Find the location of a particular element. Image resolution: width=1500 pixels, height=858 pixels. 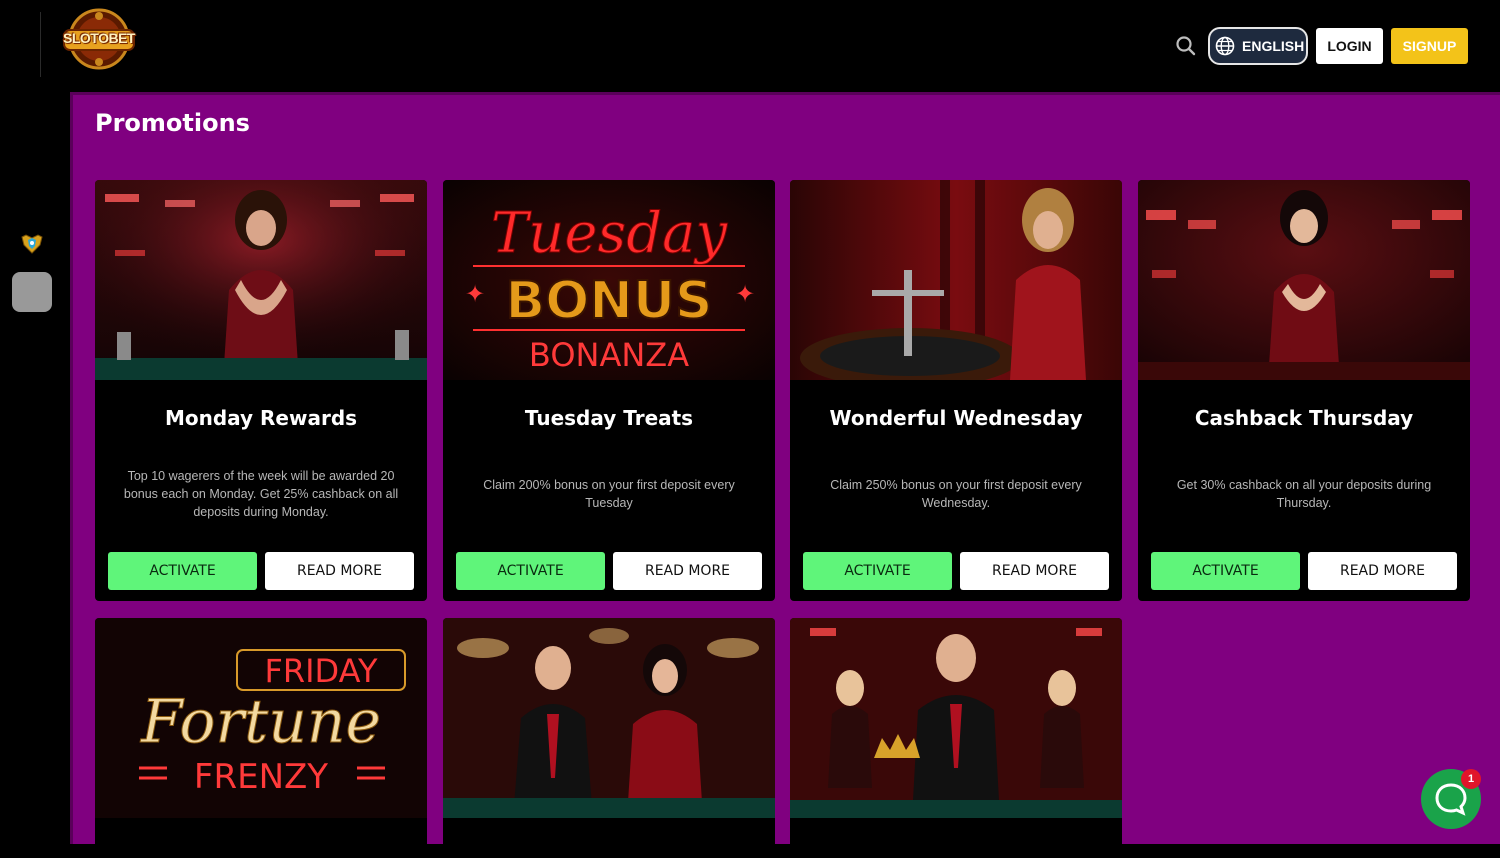

promo-card-friday: FRIDAY Fortune FRENZY is located at coordinates (261, 738).